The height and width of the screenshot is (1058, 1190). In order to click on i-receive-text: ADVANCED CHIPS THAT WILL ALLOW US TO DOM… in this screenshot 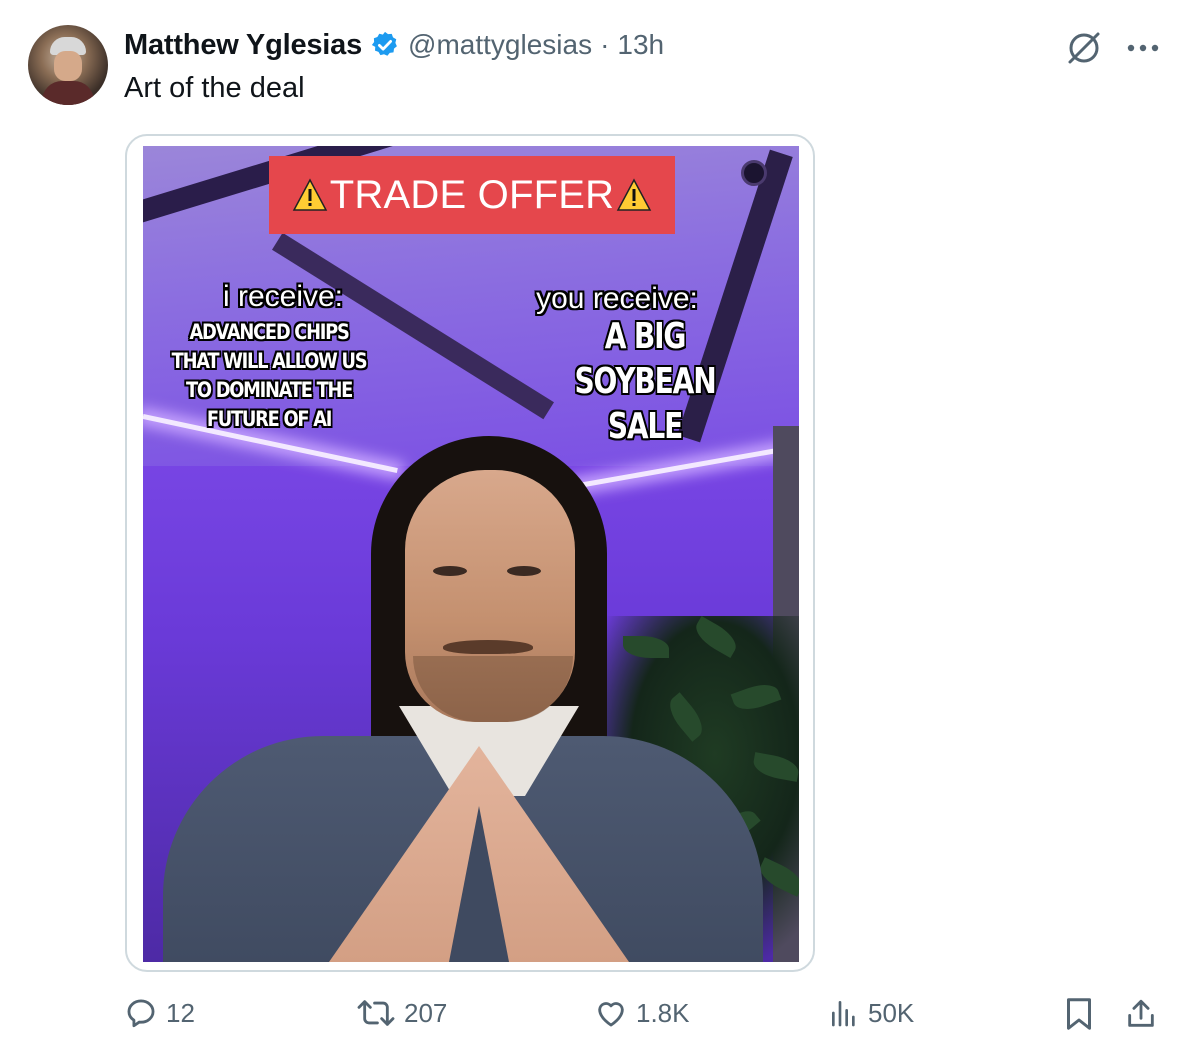, I will do `click(269, 375)`.